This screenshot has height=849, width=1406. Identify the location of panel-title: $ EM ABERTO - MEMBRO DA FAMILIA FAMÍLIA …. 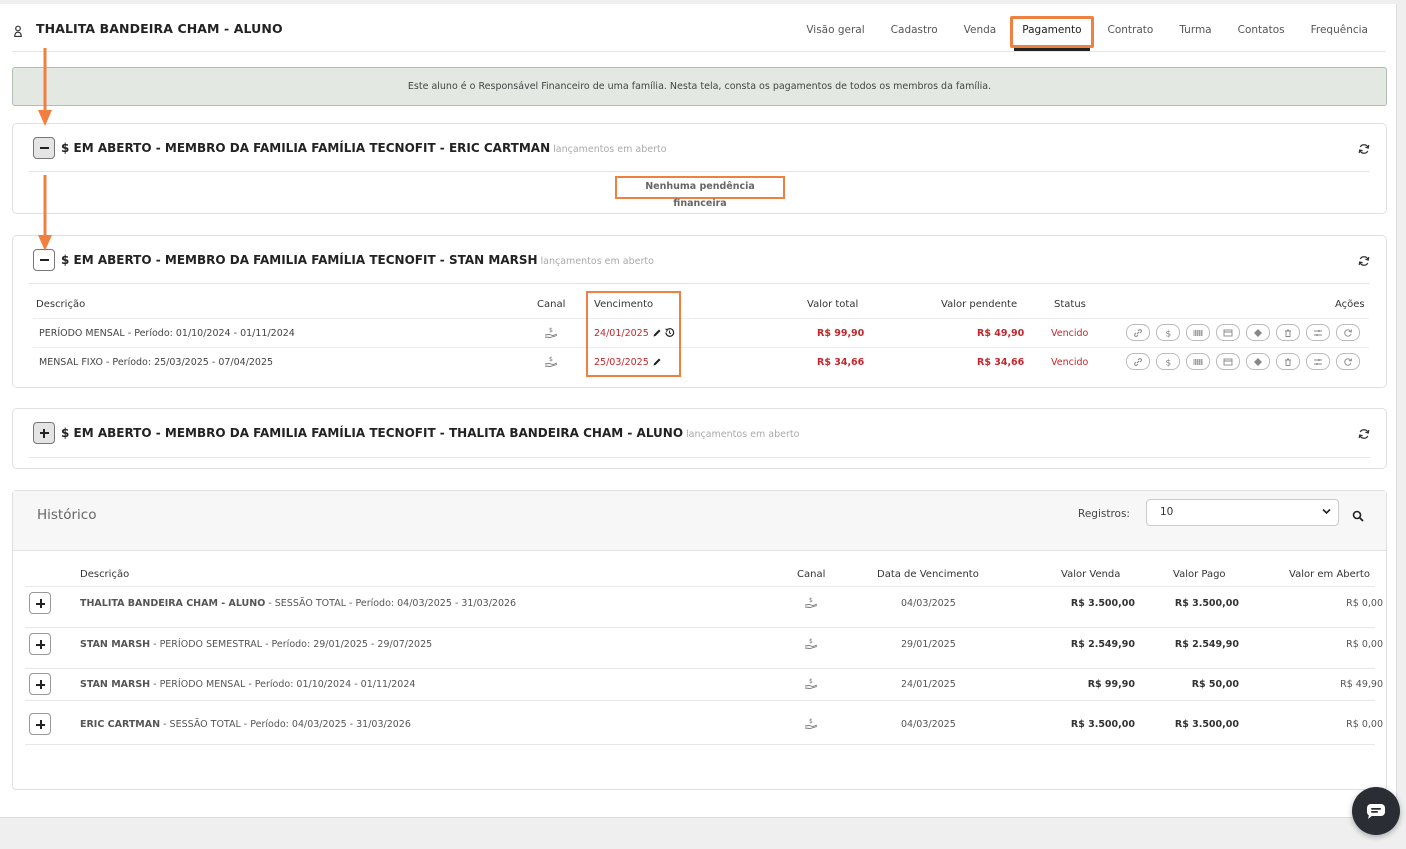
(357, 260).